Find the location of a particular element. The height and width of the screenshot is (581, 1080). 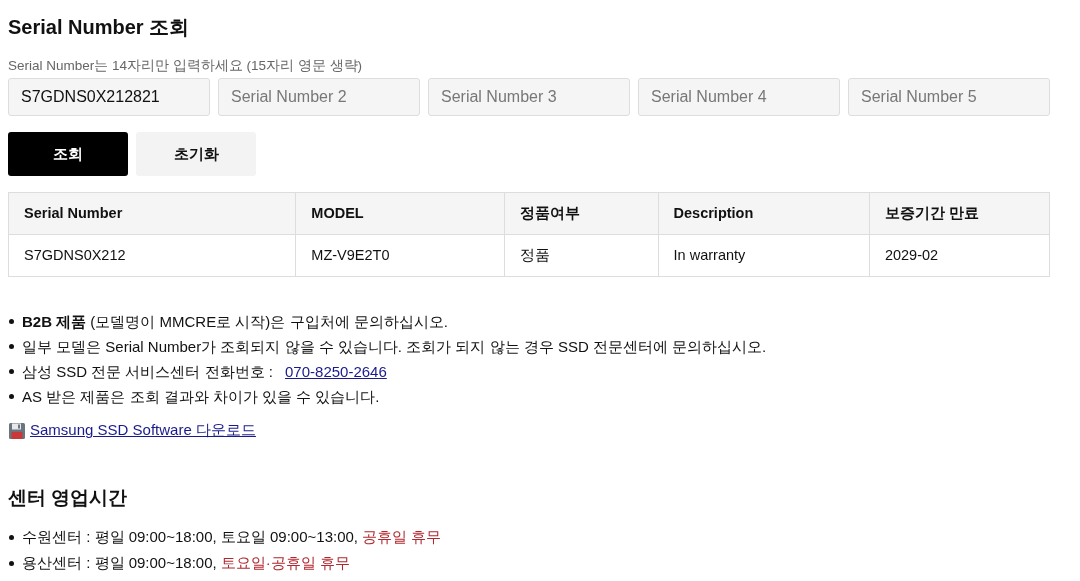

reset-button: 초기화 is located at coordinates (196, 154).